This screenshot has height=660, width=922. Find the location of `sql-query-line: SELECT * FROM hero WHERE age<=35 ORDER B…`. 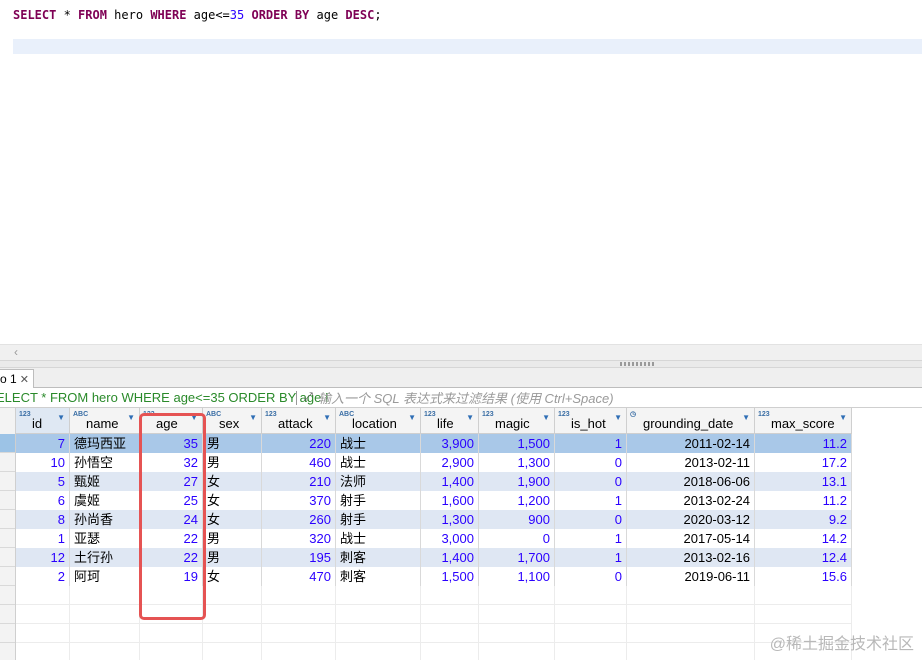

sql-query-line: SELECT * FROM hero WHERE age<=35 ORDER B… is located at coordinates (197, 15).